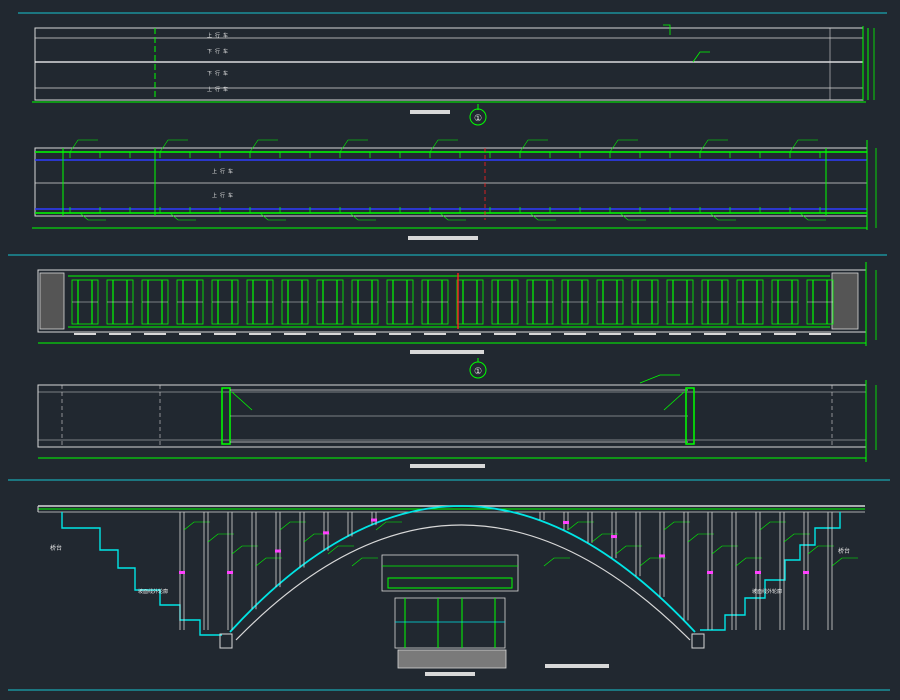 This screenshot has width=900, height=700. What do you see at coordinates (454, 189) in the screenshot?
I see `panel-beam-plan: 上 行 车 上 行 车` at bounding box center [454, 189].